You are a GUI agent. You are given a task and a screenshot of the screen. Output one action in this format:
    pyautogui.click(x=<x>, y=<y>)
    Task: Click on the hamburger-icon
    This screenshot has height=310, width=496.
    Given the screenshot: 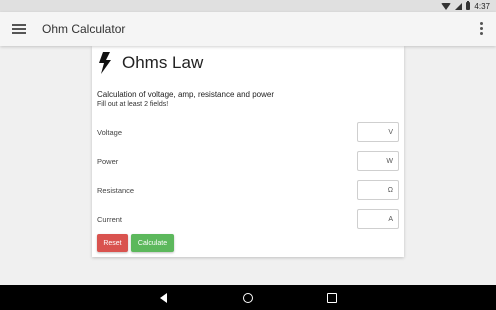 What is the action you would take?
    pyautogui.click(x=19, y=29)
    